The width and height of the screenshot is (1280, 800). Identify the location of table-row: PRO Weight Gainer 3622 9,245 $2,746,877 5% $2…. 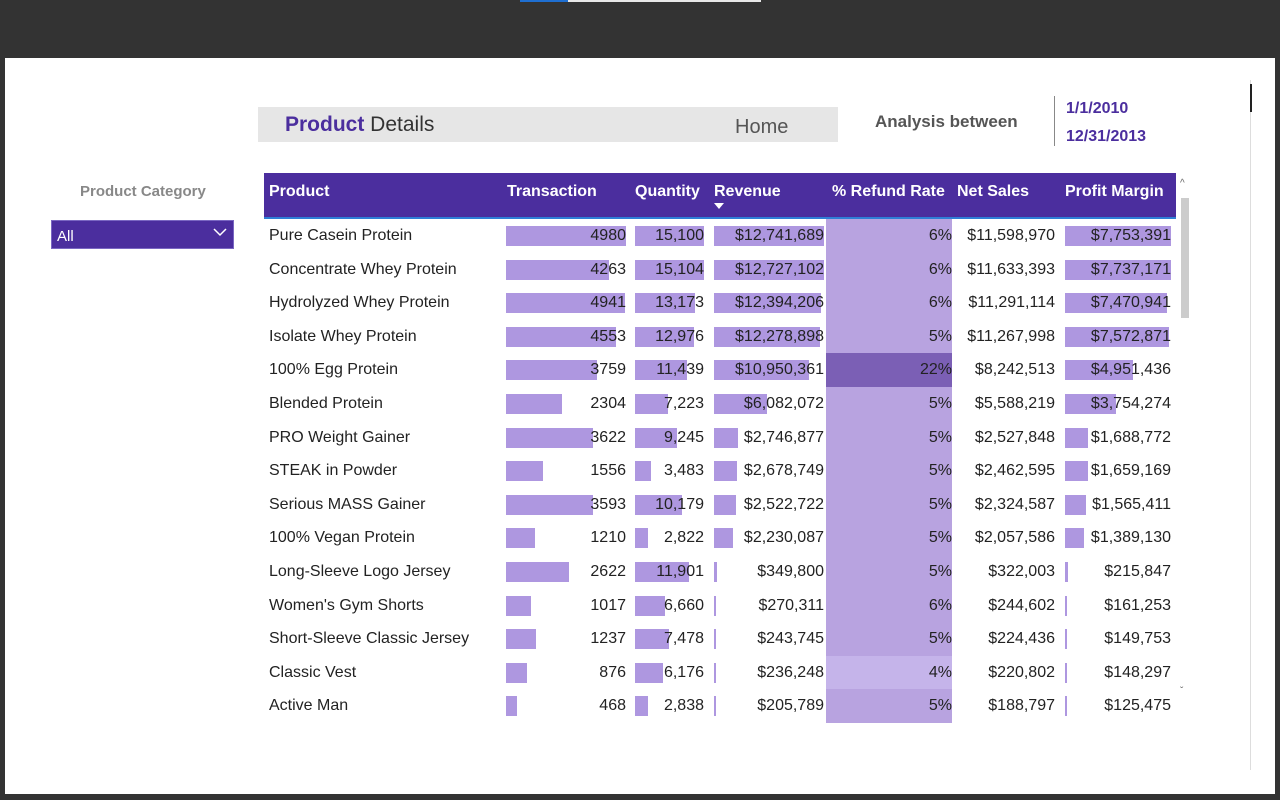
(720, 437).